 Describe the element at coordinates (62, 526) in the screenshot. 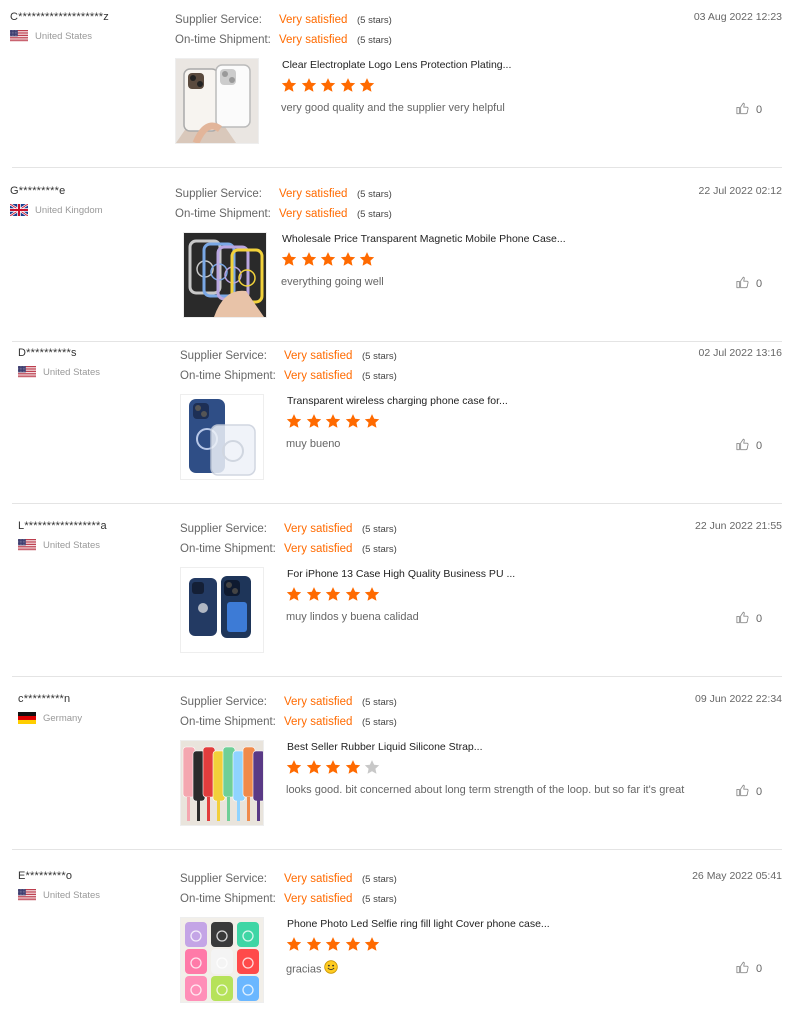

I see `reviewer-name: L*****************a` at that location.